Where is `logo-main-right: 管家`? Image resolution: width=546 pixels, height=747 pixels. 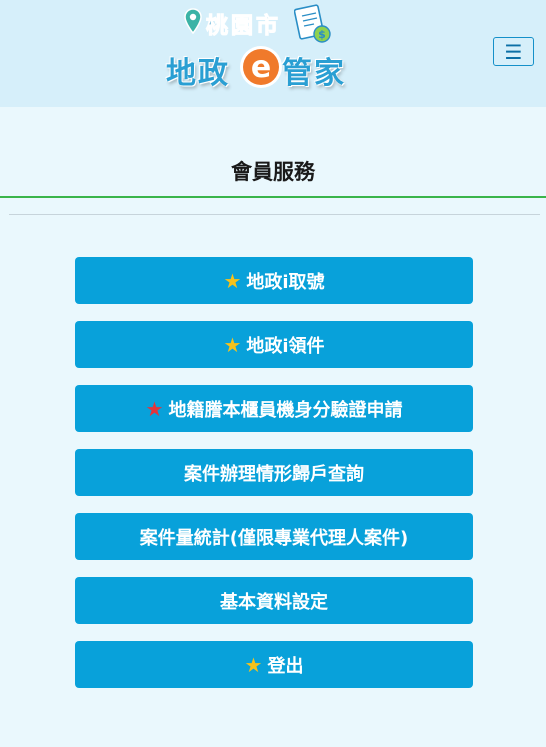 logo-main-right: 管家 is located at coordinates (314, 73).